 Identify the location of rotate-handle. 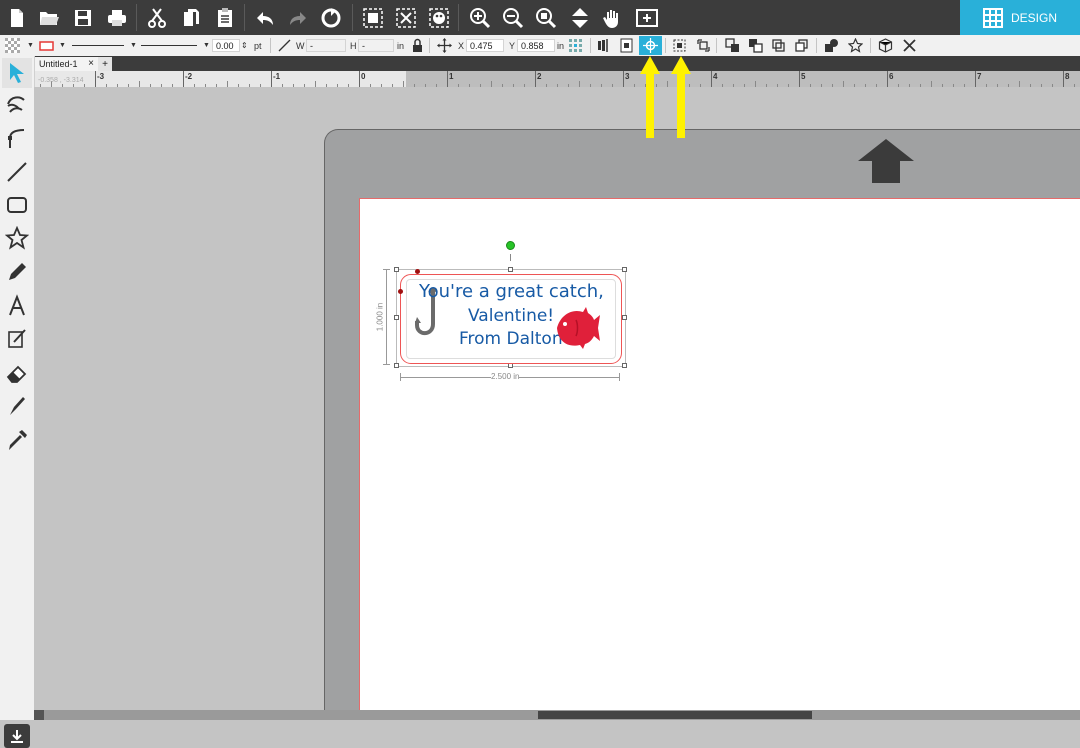
(510, 245).